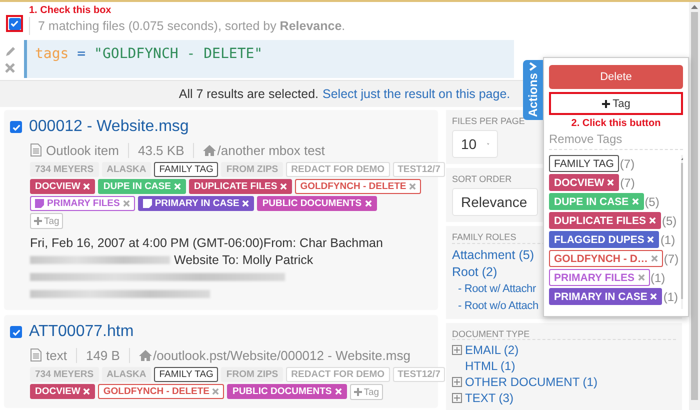  I want to click on sort-order-select: Relevance, so click(495, 202).